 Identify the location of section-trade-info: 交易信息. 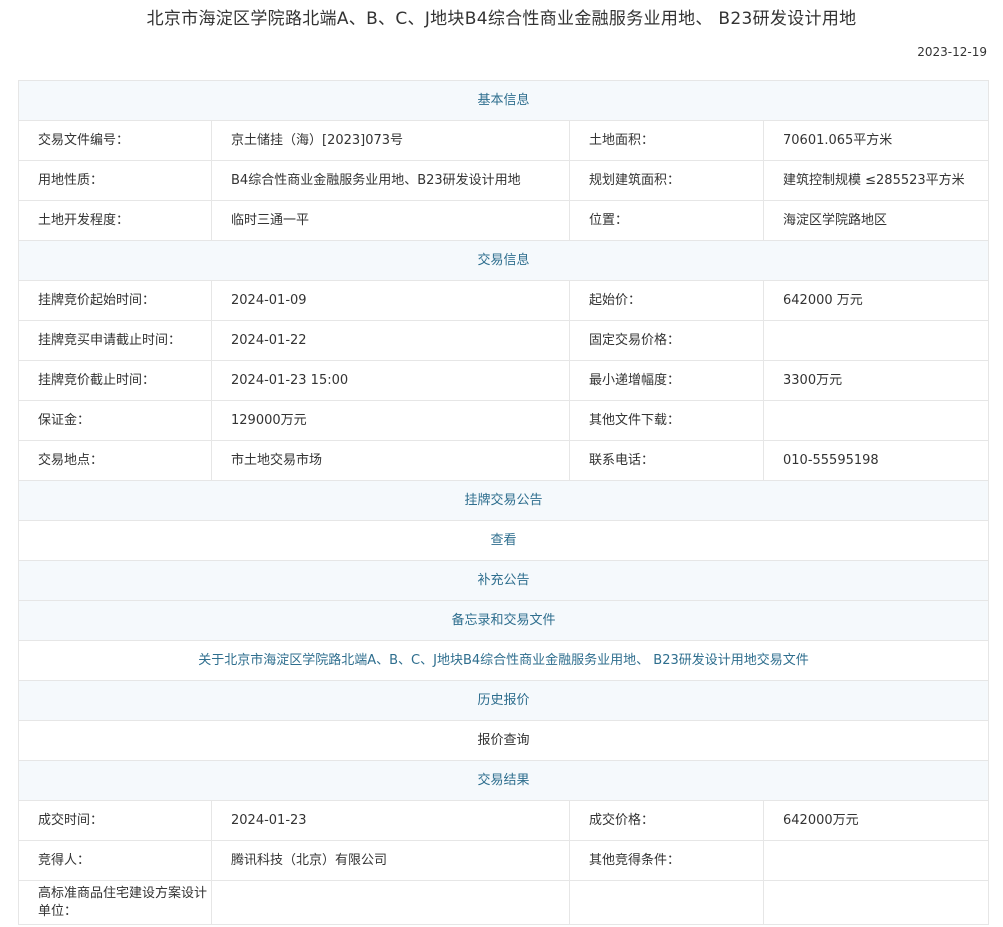
(503, 260).